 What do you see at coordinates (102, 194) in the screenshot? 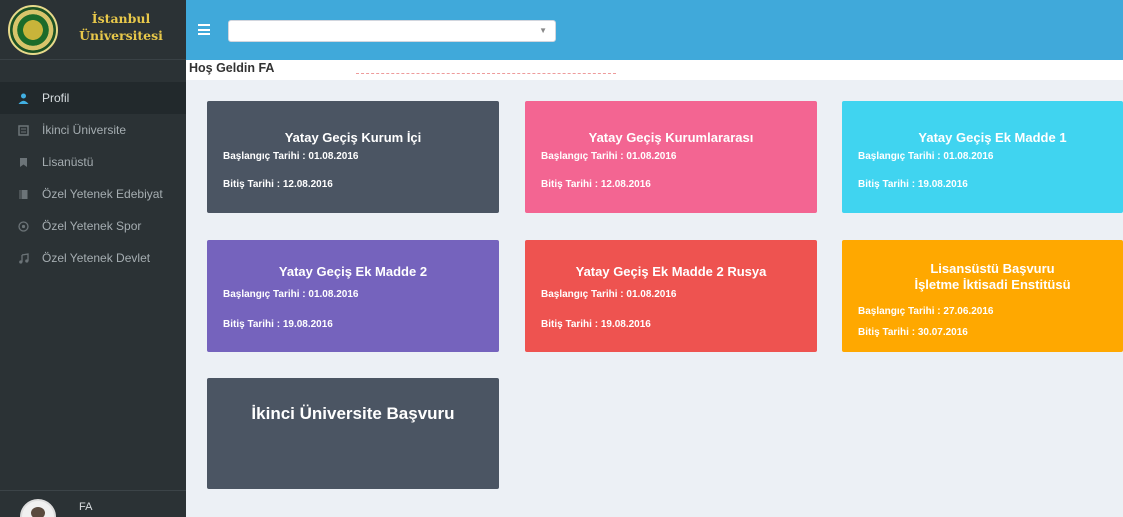
I see `sidebar-item-label: Özel Yetenek Edebiyat` at bounding box center [102, 194].